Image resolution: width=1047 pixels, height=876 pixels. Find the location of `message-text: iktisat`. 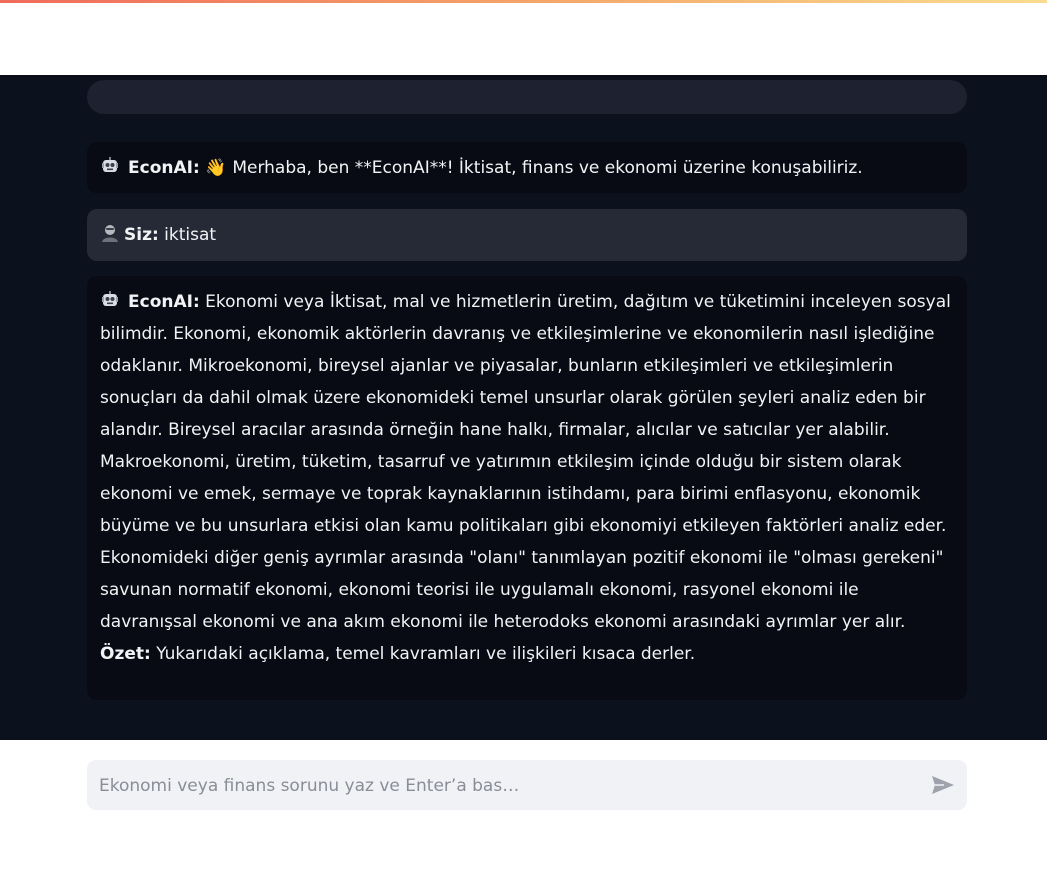

message-text: iktisat is located at coordinates (190, 235).